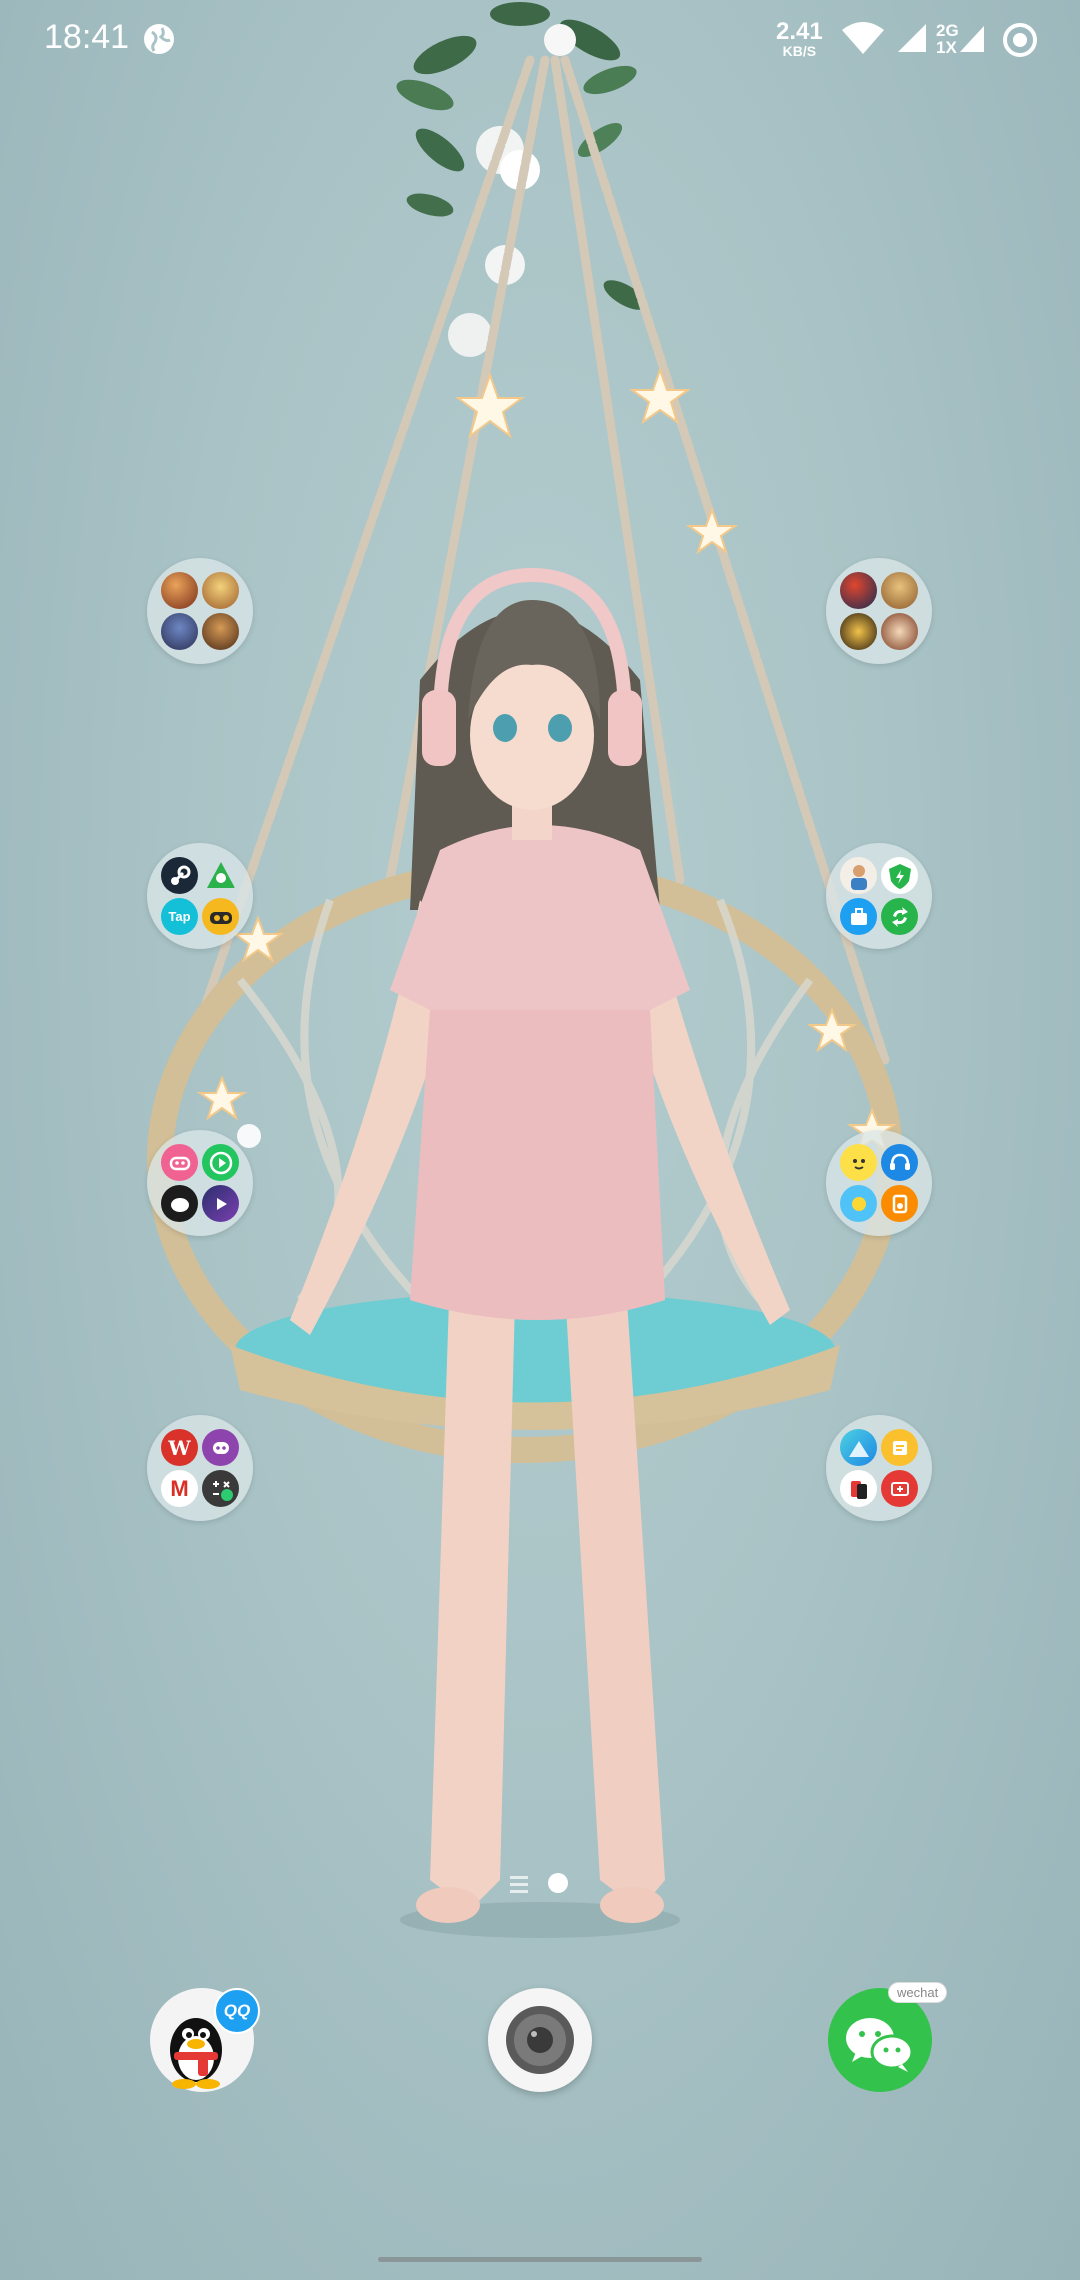  Describe the element at coordinates (179, 1203) in the screenshot. I see `chat-app-icon` at that location.